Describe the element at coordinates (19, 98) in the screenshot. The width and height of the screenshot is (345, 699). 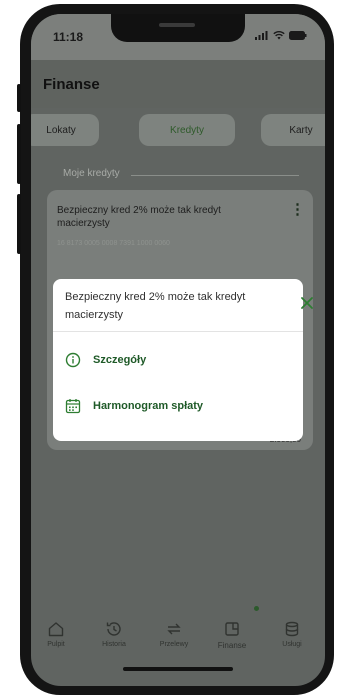
I see `mute-switch` at that location.